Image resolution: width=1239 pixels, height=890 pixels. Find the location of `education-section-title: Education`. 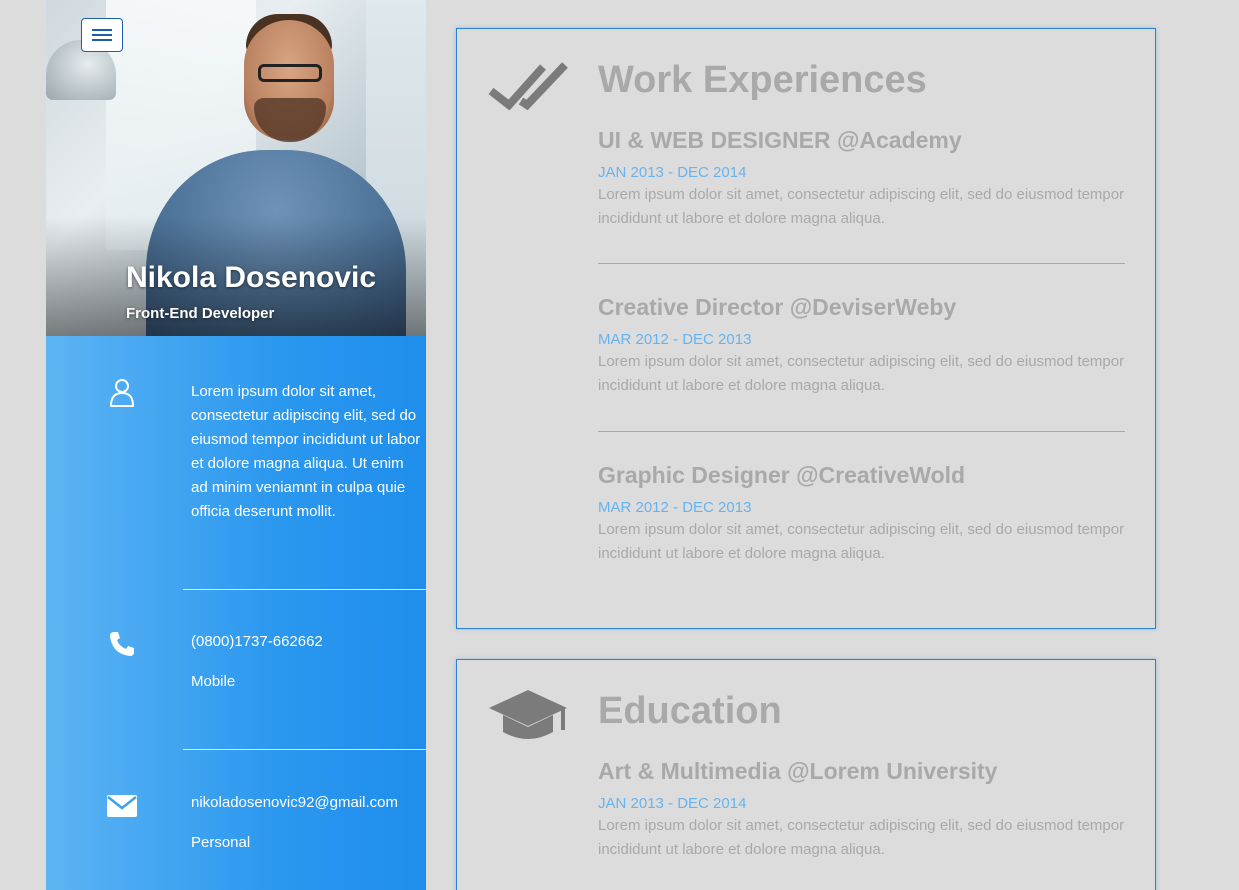

education-section-title: Education is located at coordinates (690, 711).